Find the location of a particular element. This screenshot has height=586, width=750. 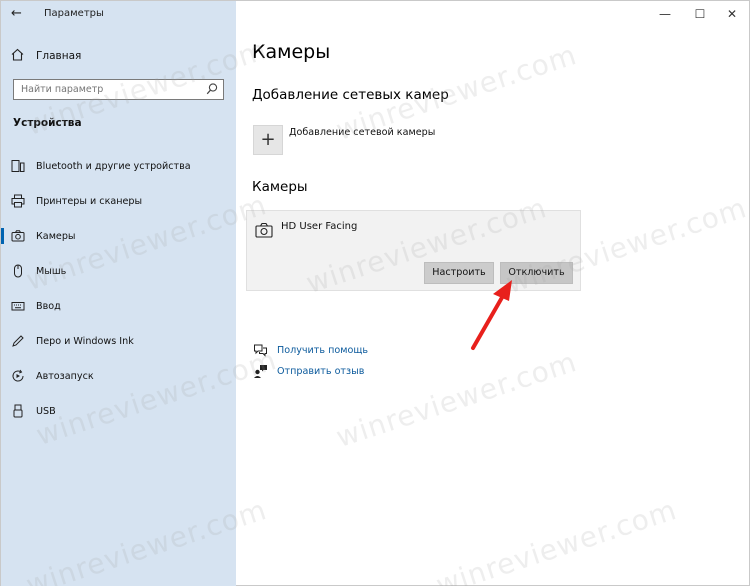

search-box is located at coordinates (118, 89).